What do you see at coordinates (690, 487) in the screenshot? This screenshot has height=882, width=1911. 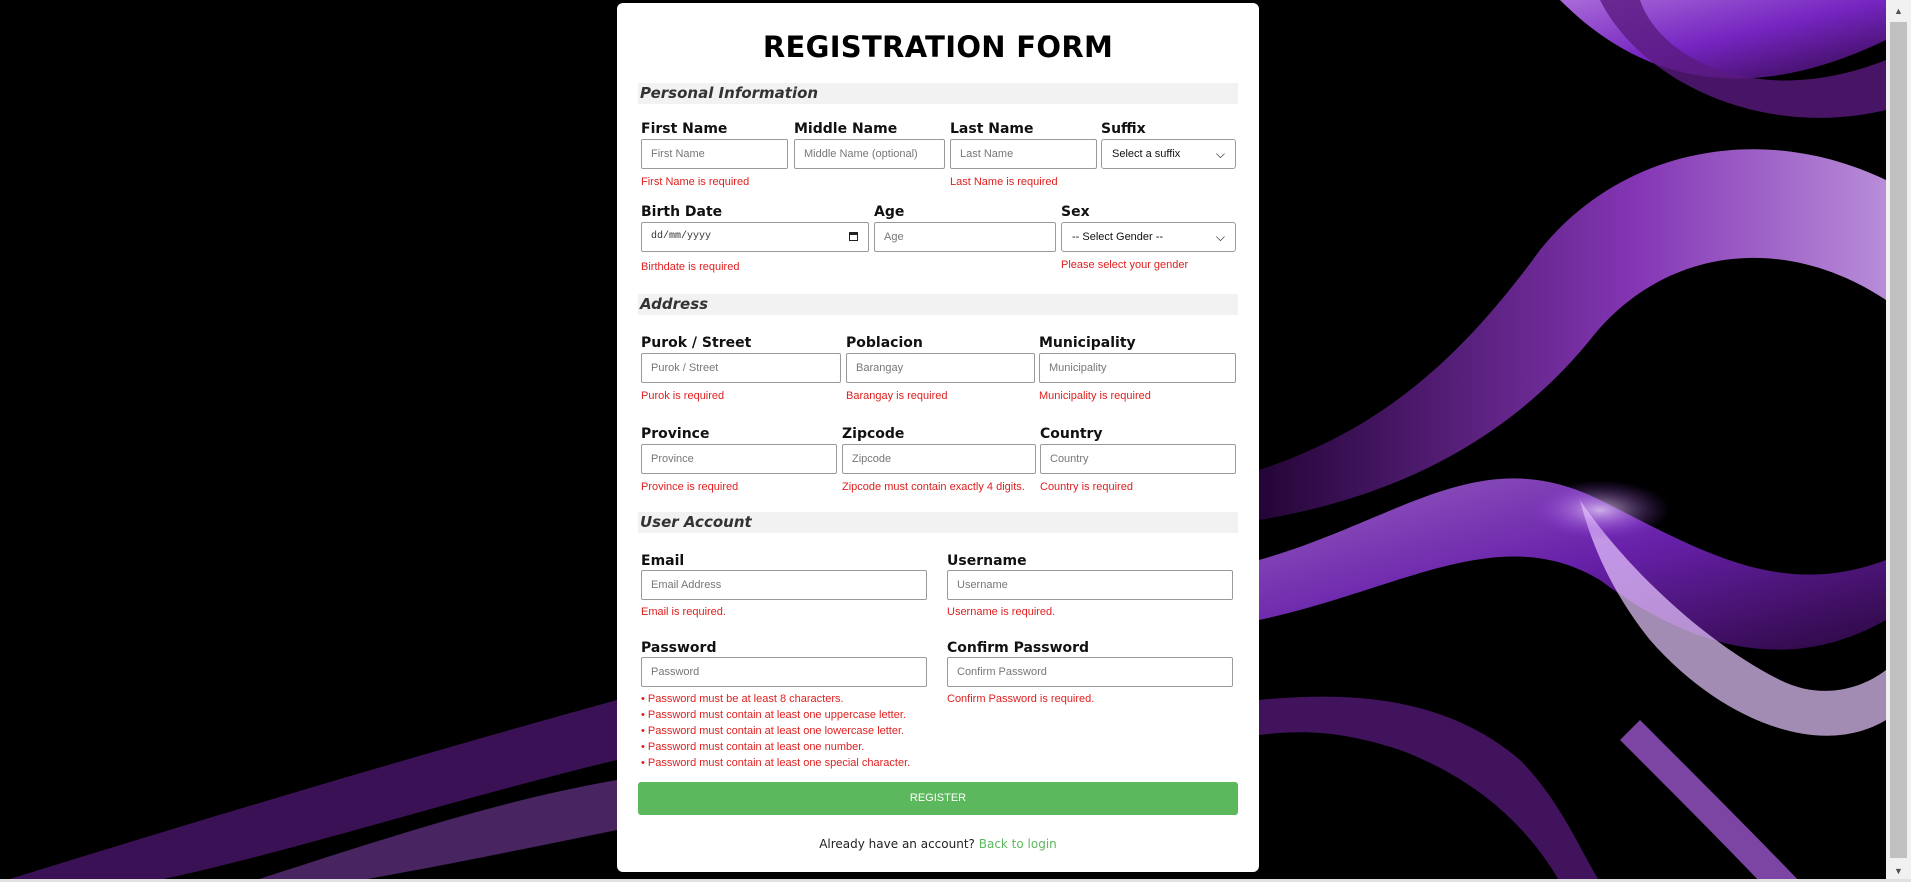 I see `province-error: Province is required` at bounding box center [690, 487].